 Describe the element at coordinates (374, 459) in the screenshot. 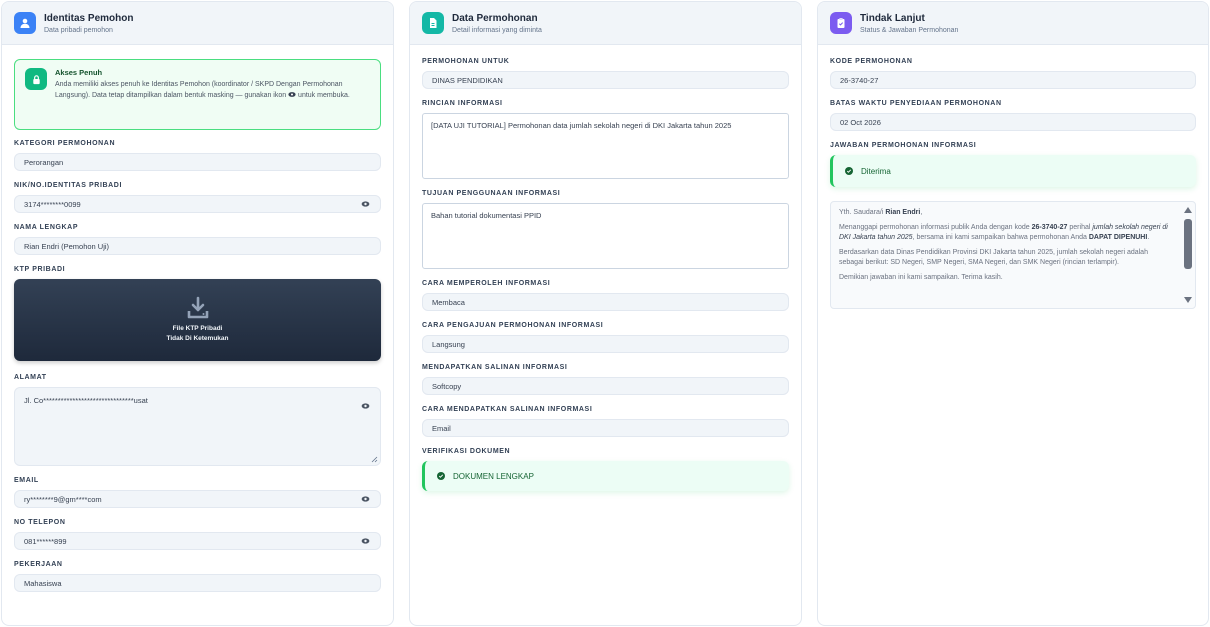

I see `resize-handle-icon` at that location.